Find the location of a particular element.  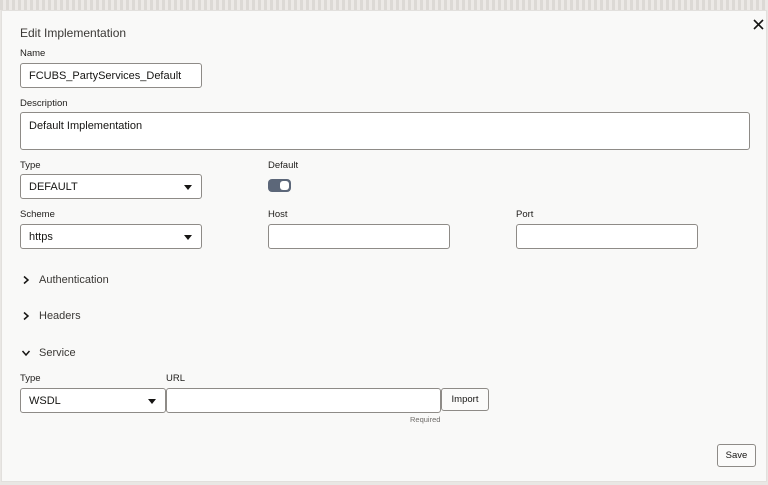

section-headers: Headers is located at coordinates (51, 316).